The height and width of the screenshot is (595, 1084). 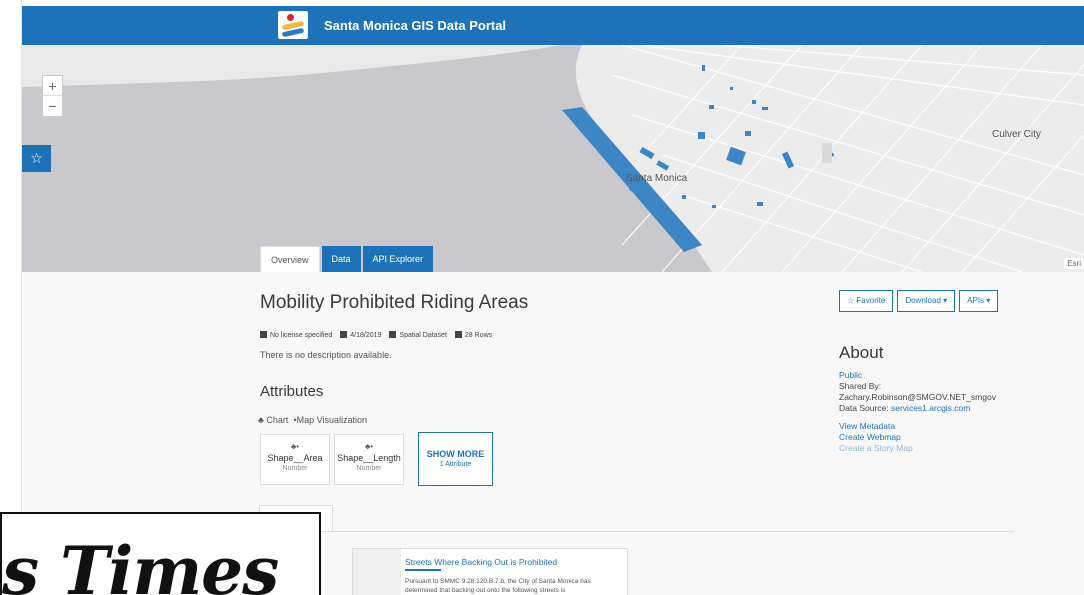 I want to click on data-source: Data Source: services1.arcgis.com, so click(x=905, y=408).